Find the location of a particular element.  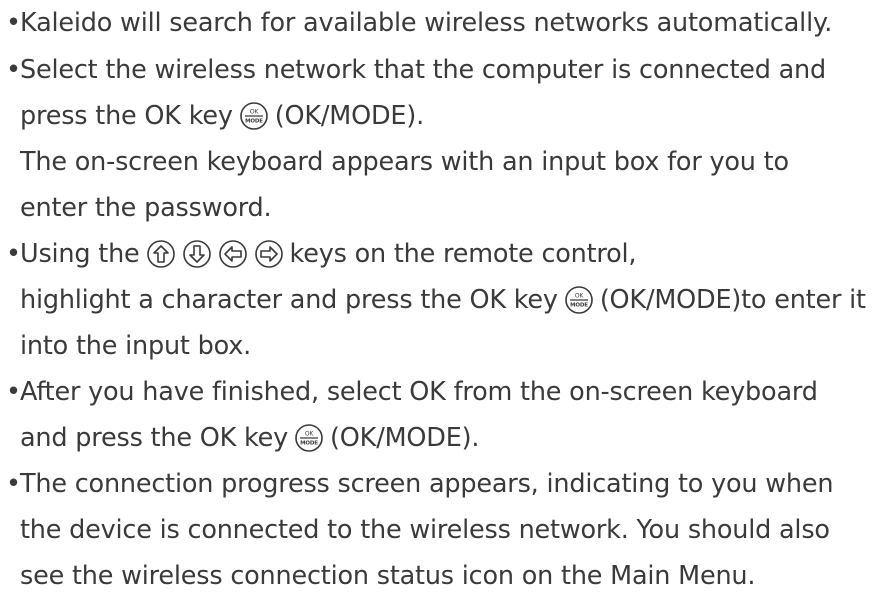

list-item: • Using the keys on the remote control, is located at coordinates (318, 254).